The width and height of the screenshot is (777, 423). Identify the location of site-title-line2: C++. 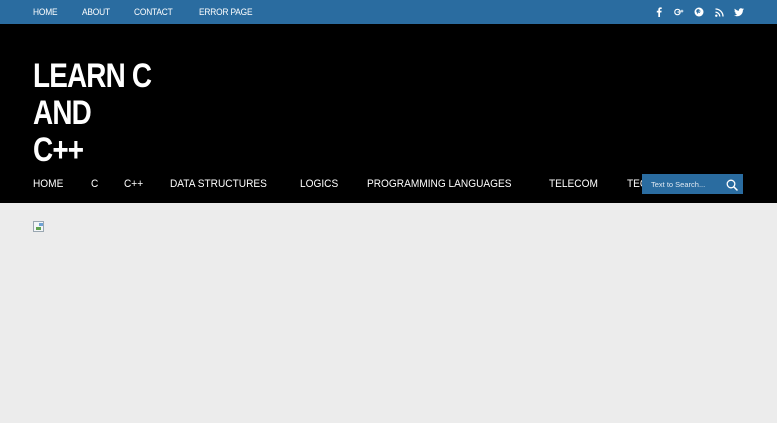
(58, 150).